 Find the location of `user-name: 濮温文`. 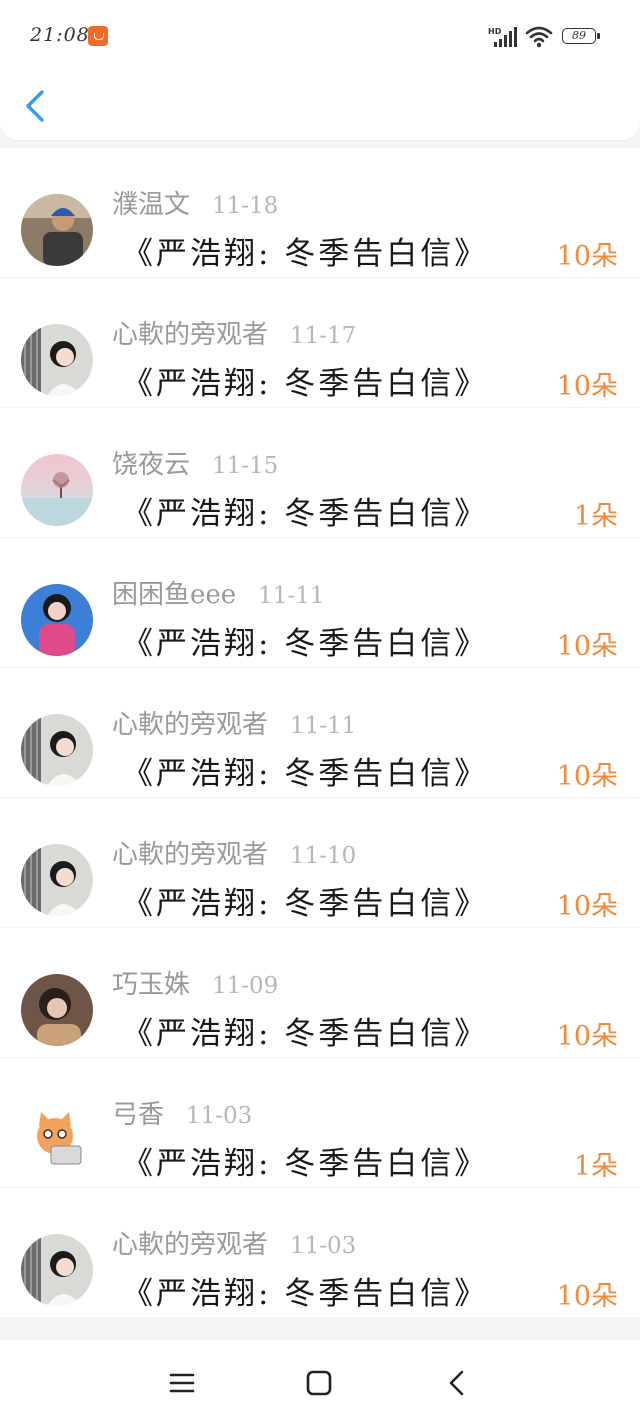

user-name: 濮温文 is located at coordinates (151, 205).